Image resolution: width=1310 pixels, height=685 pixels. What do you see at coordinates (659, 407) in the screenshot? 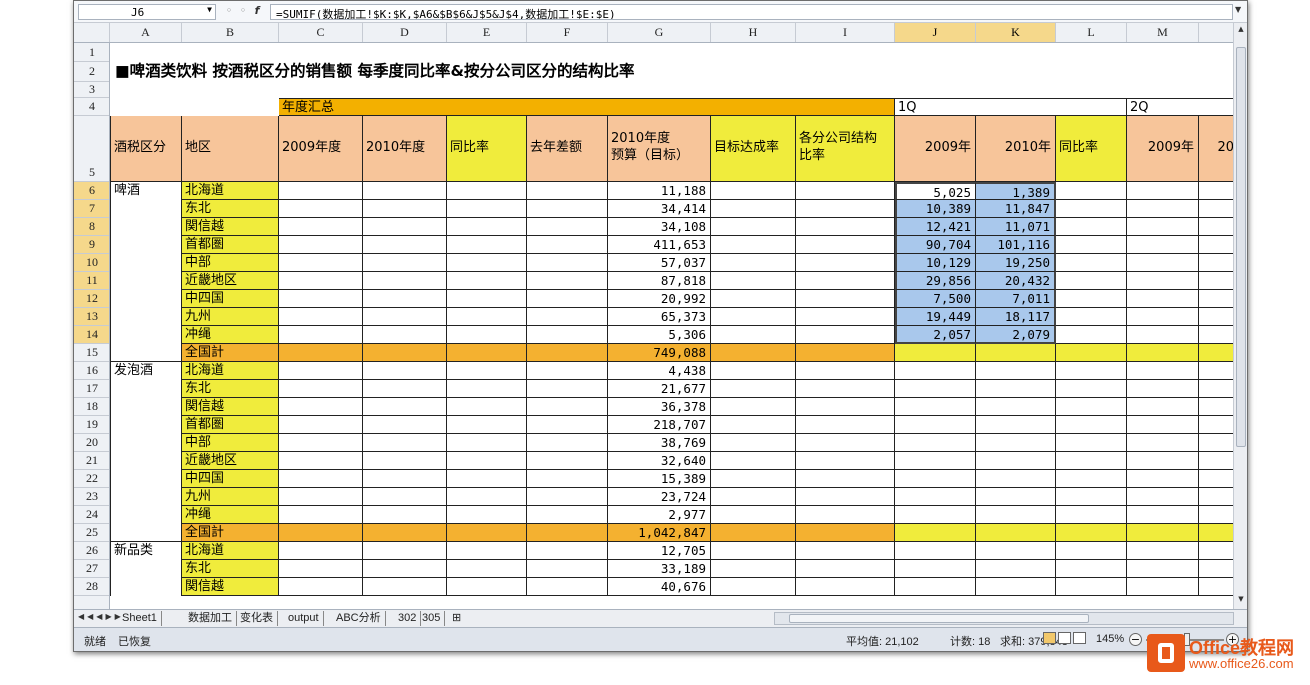
I see `budget-value: 36,378` at bounding box center [659, 407].